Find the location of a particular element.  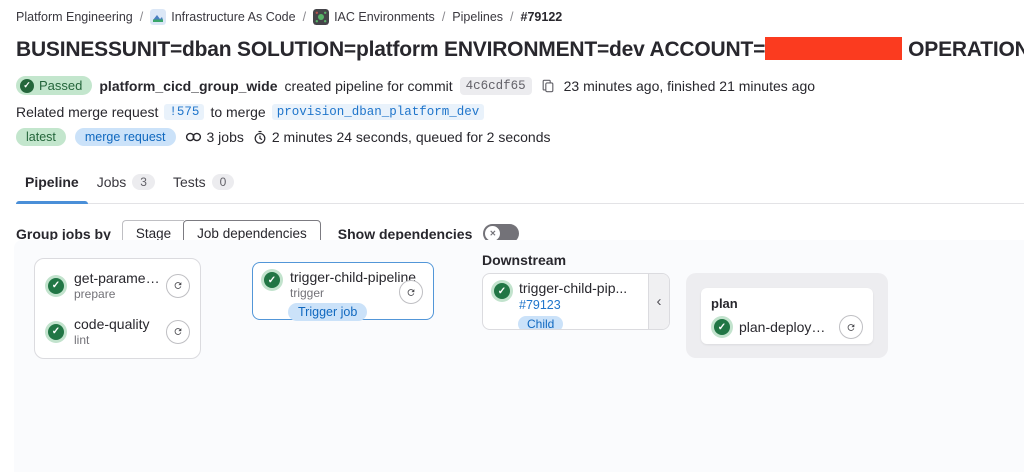

toggle-off-x-icon: ✕ is located at coordinates (493, 234).